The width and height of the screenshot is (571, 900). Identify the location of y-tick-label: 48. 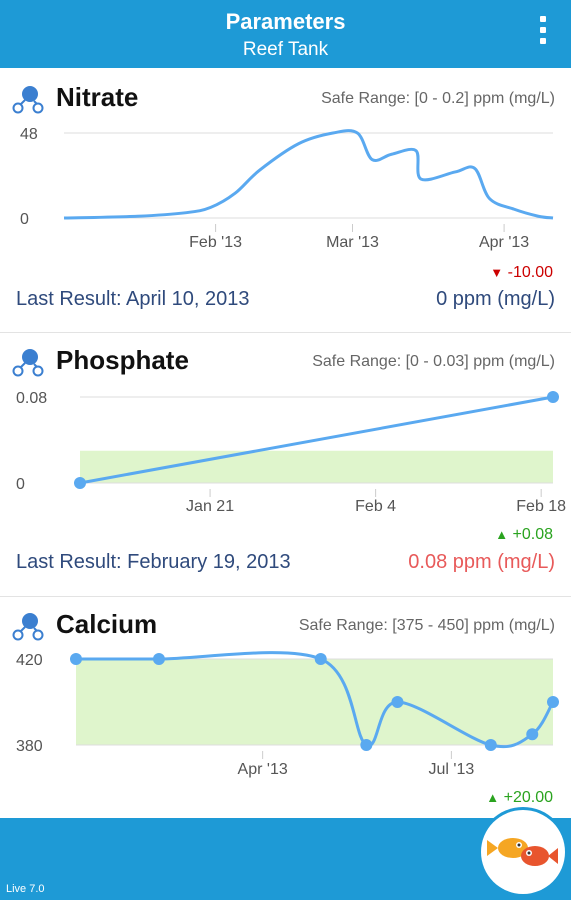
(29, 134).